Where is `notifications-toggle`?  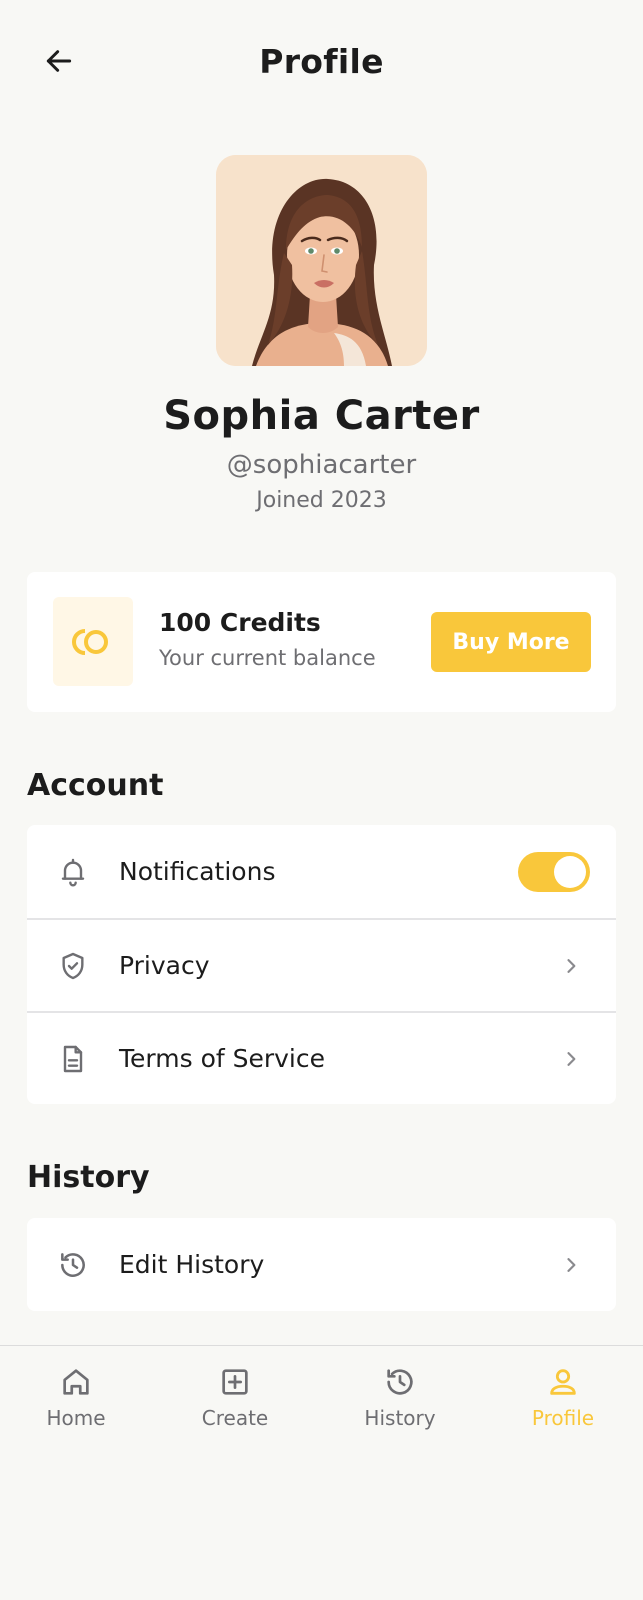 notifications-toggle is located at coordinates (554, 871).